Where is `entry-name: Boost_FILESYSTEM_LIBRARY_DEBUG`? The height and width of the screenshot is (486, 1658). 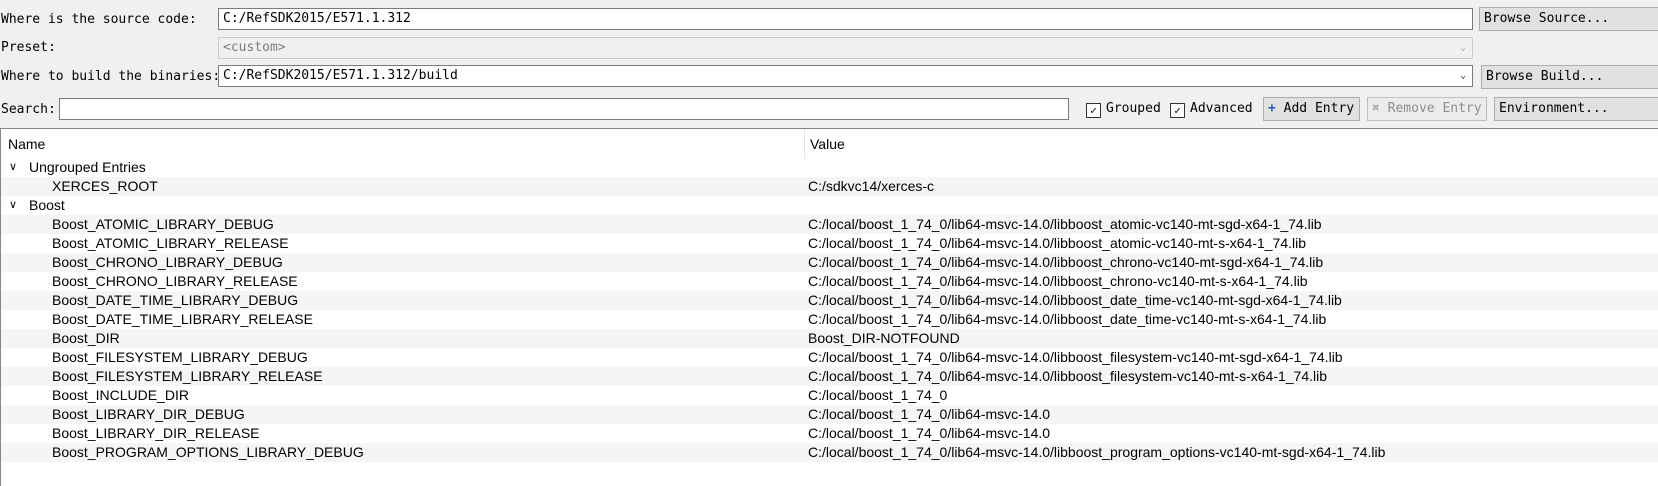 entry-name: Boost_FILESYSTEM_LIBRARY_DEBUG is located at coordinates (180, 357).